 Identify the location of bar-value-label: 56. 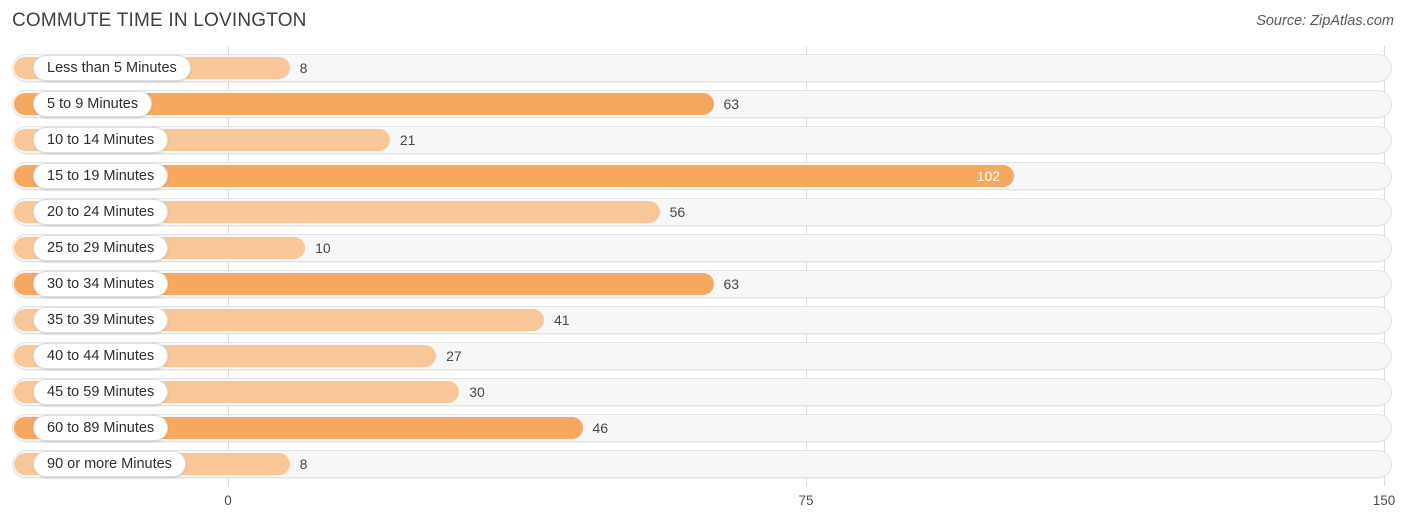
(677, 212).